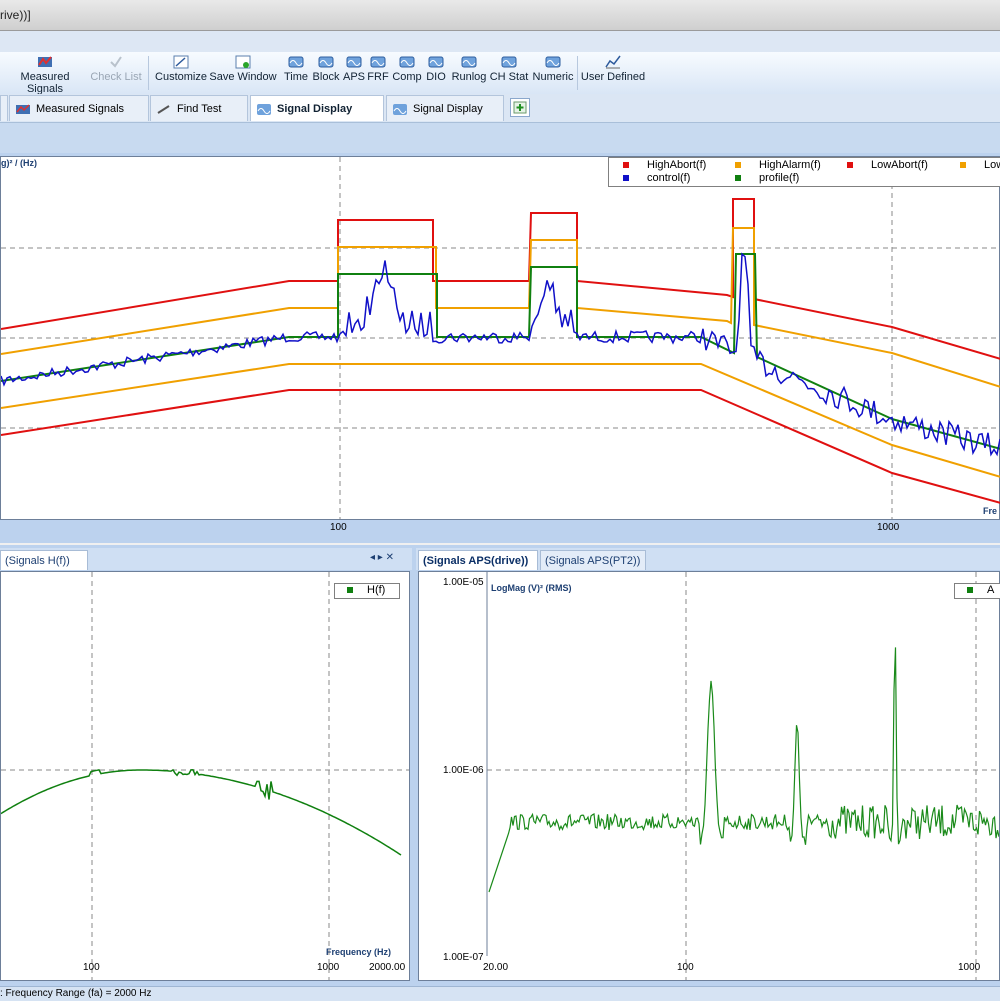 The image size is (1000, 1001). I want to click on ribbon-label: Numeric, so click(553, 77).